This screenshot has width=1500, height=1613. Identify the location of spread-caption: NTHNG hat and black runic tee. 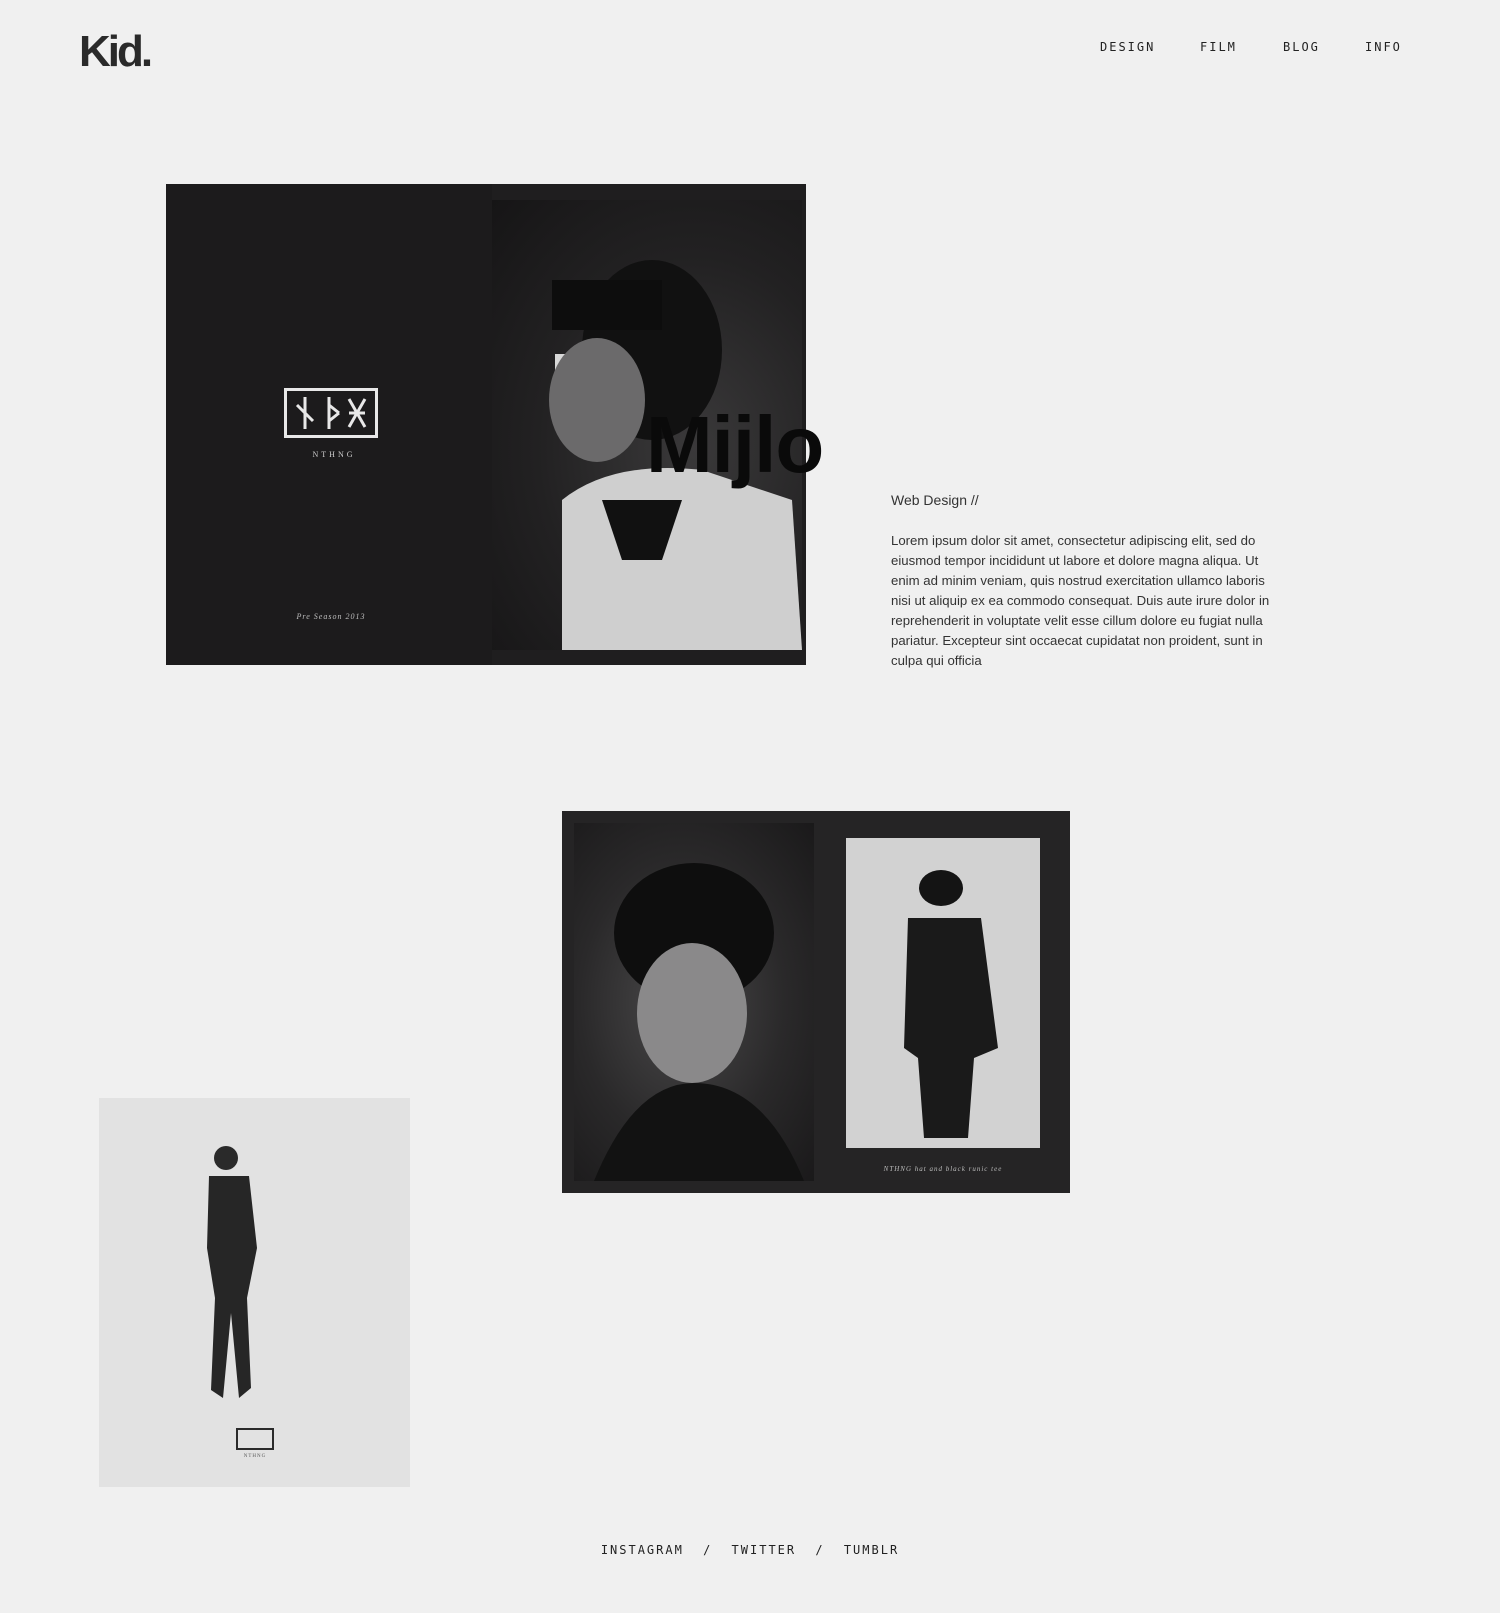
(943, 1169).